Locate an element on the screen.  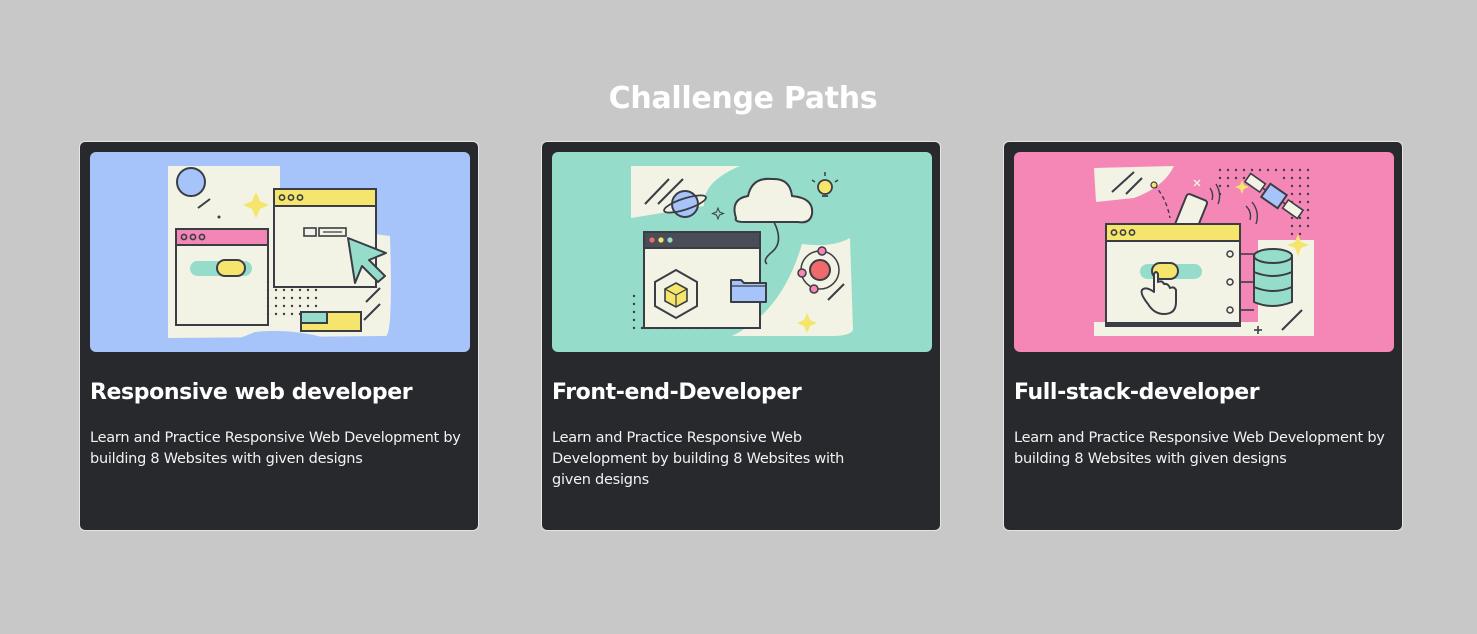
page-title: Challenge Paths is located at coordinates (743, 98).